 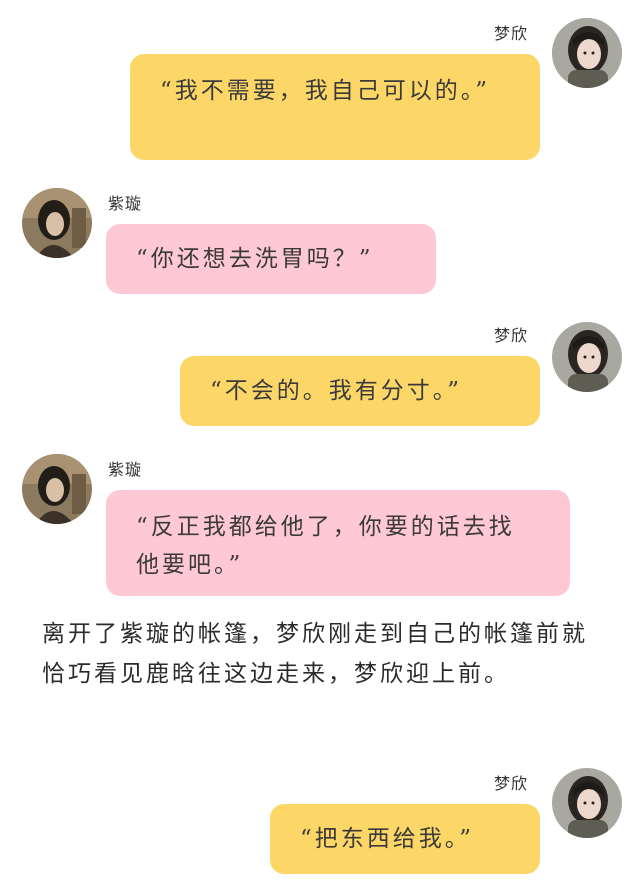 I want to click on message-bubble: “反正我都给他了，你要的话去找他要吧。”, so click(x=338, y=543).